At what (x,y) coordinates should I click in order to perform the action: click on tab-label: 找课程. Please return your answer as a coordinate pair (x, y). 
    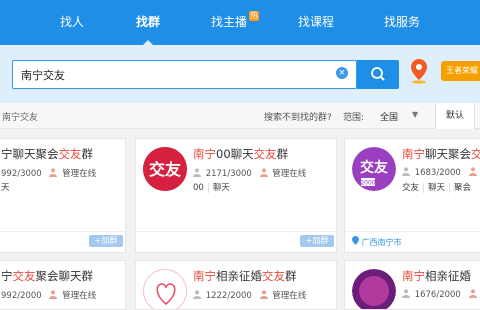
    Looking at the image, I should click on (316, 22).